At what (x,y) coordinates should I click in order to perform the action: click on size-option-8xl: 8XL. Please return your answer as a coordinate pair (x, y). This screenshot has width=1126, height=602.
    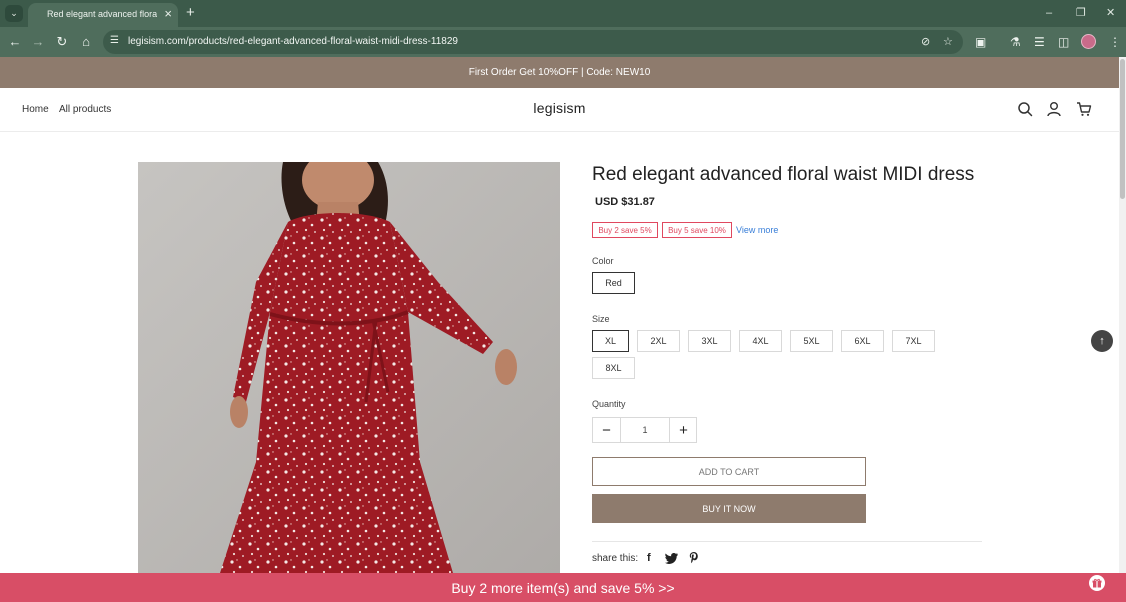
    Looking at the image, I should click on (613, 368).